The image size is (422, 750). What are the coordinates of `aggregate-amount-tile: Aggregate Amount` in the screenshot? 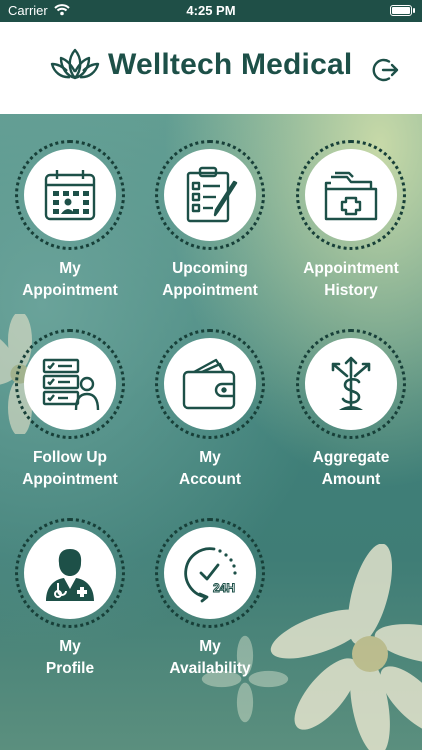 It's located at (351, 419).